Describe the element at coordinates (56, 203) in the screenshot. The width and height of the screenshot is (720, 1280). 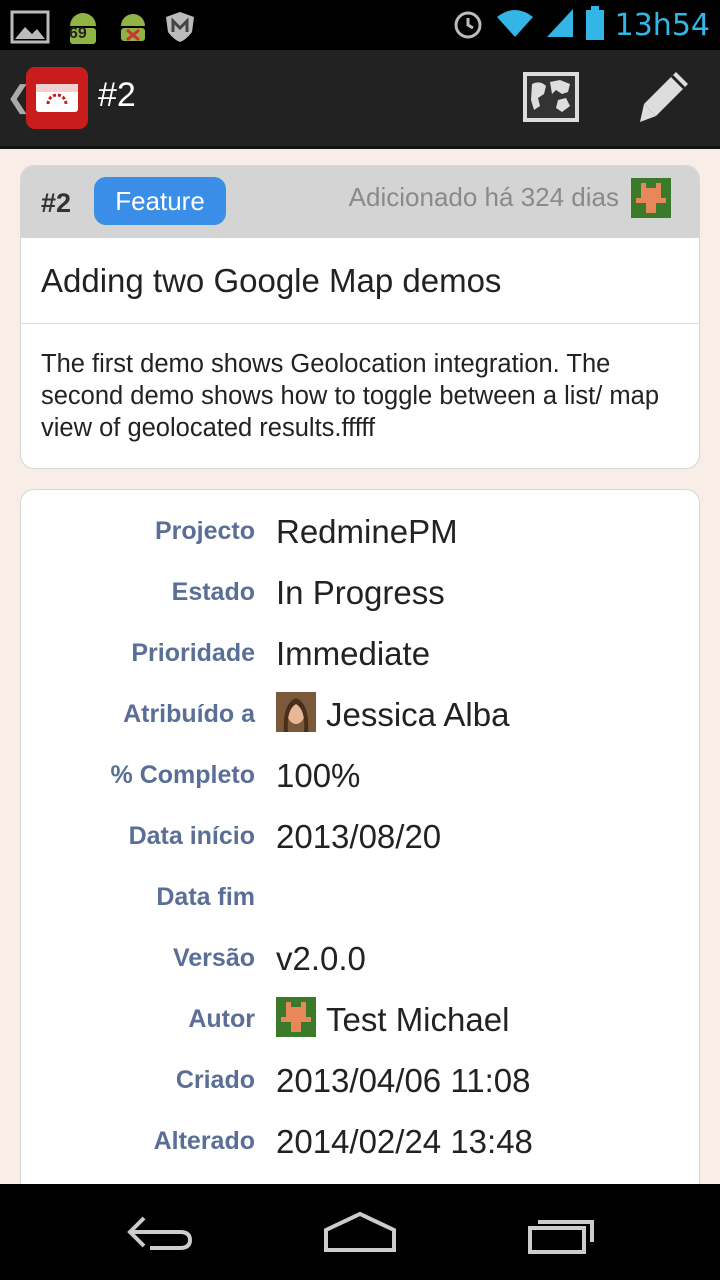
I see `issue-number: #2` at that location.